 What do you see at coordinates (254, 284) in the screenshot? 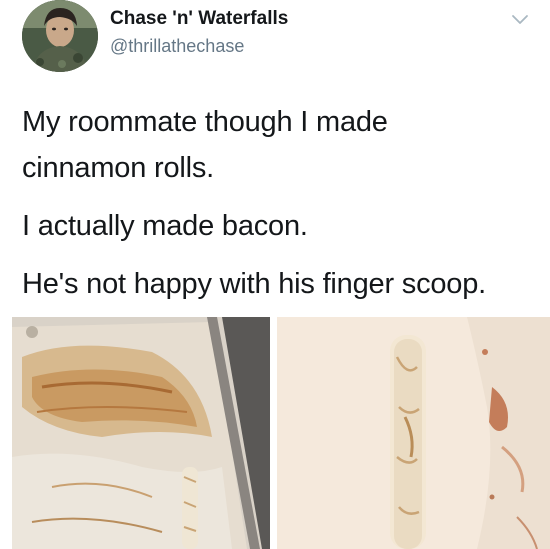
I see `tweet-text-line: He's not happy with his finger scoop.` at bounding box center [254, 284].